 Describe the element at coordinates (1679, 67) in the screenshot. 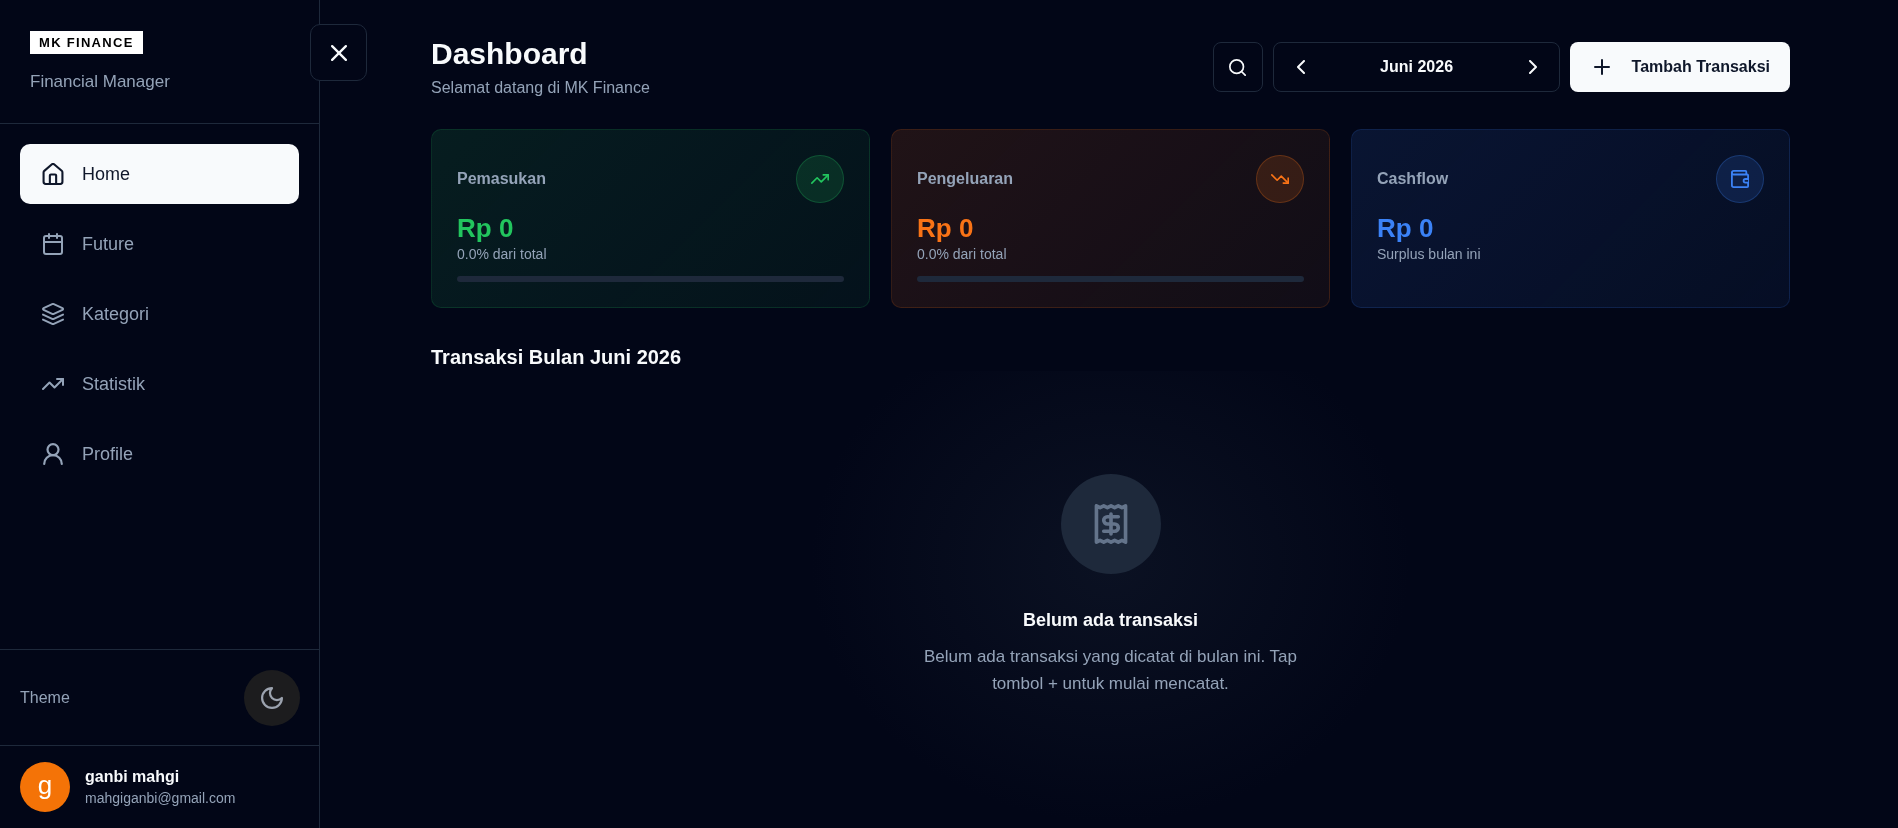

I see `add-transaction-button: Tambah Transaksi` at that location.